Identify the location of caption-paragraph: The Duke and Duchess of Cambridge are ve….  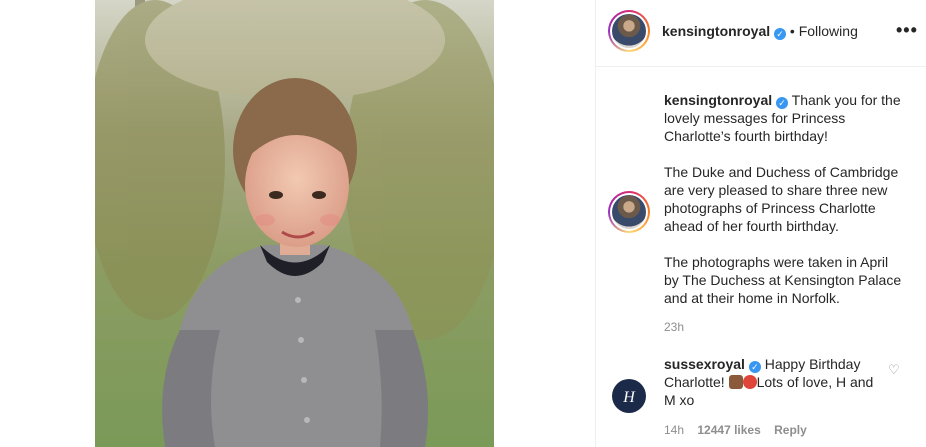
(781, 199).